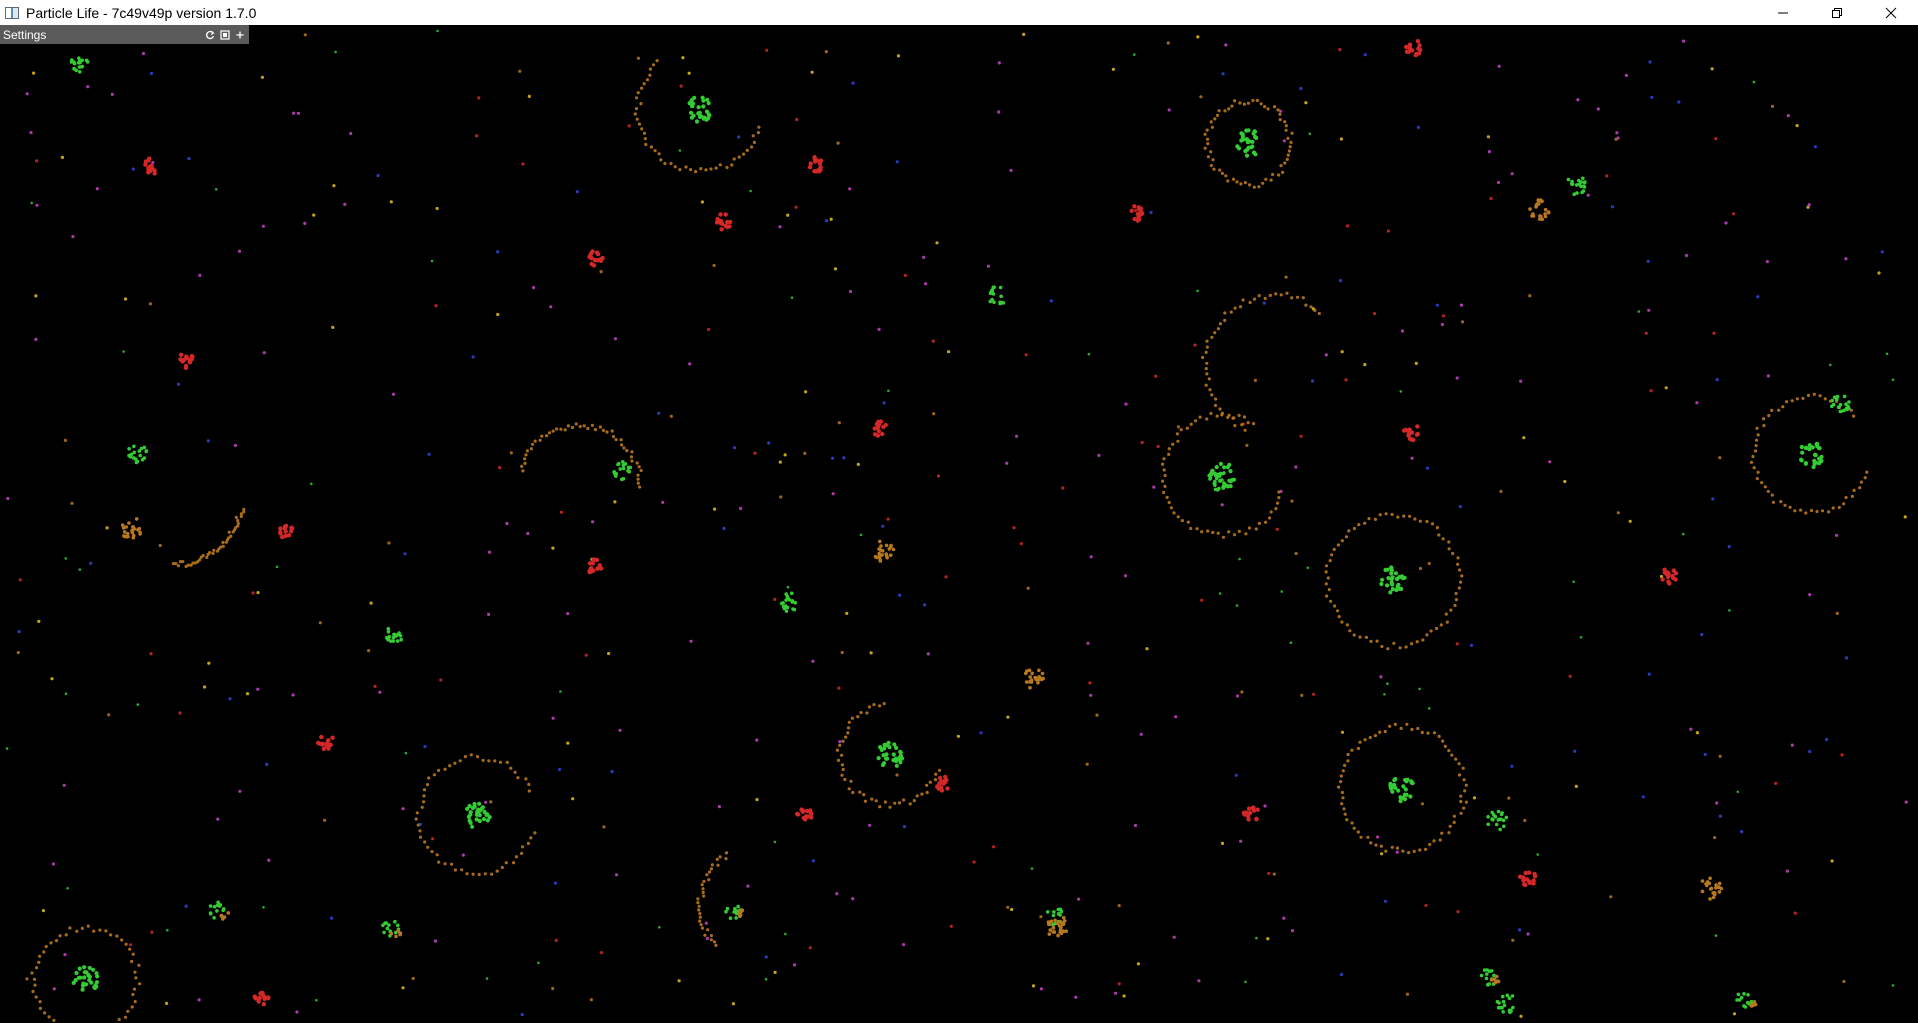 The height and width of the screenshot is (1023, 1918). I want to click on restore-button, so click(1837, 12).